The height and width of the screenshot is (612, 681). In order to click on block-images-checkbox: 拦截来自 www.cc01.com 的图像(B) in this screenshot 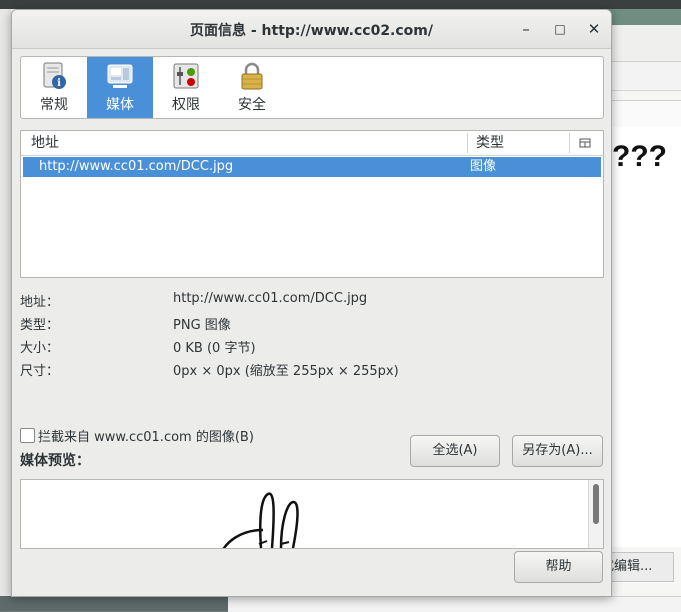, I will do `click(137, 435)`.